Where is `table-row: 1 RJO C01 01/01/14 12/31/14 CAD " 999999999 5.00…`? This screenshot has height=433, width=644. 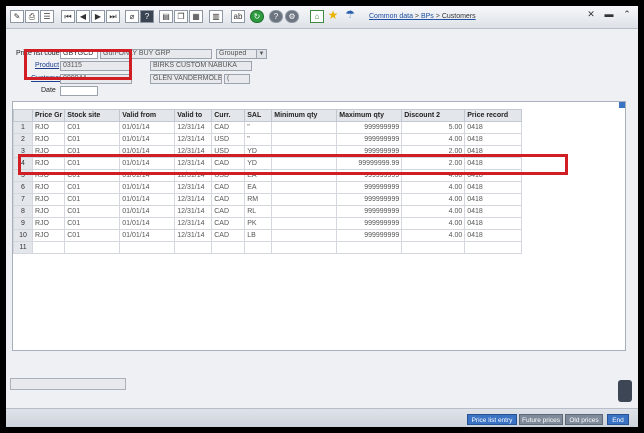
table-row: 1 RJO C01 01/01/14 12/31/14 CAD " 999999999 5.00… is located at coordinates (268, 127).